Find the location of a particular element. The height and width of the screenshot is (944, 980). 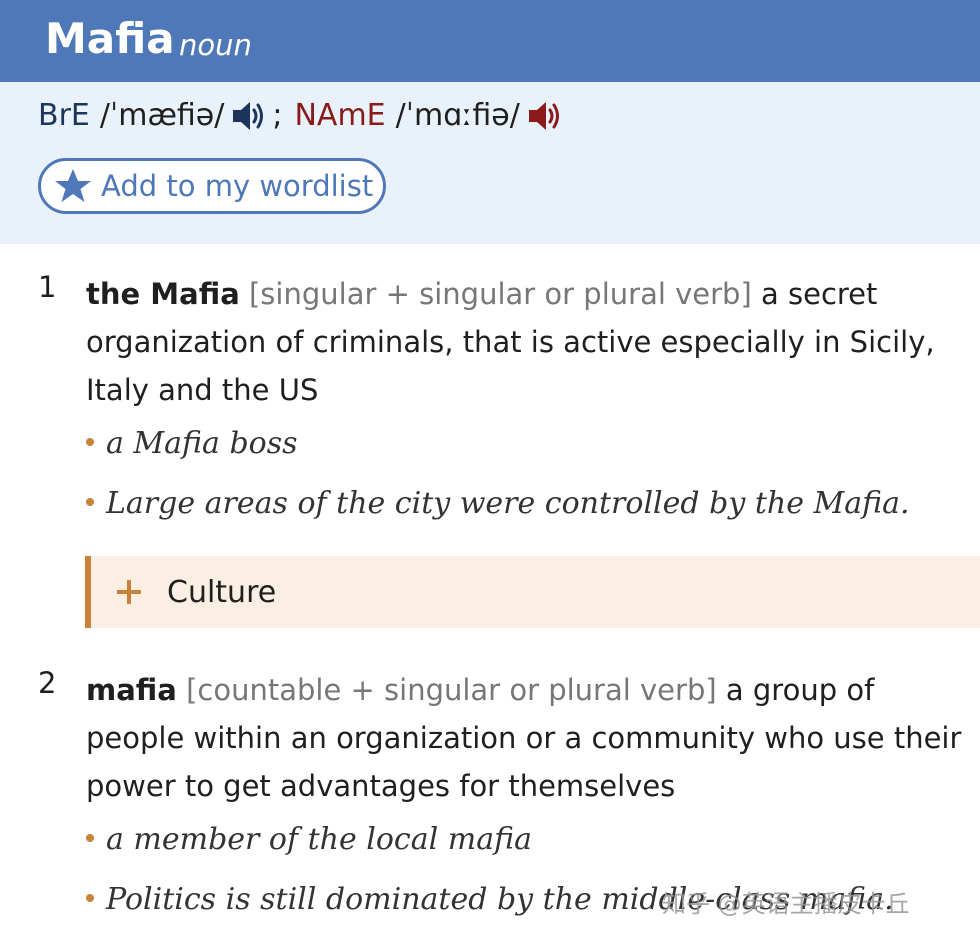

entry-header: Mafia noun is located at coordinates (490, 41).